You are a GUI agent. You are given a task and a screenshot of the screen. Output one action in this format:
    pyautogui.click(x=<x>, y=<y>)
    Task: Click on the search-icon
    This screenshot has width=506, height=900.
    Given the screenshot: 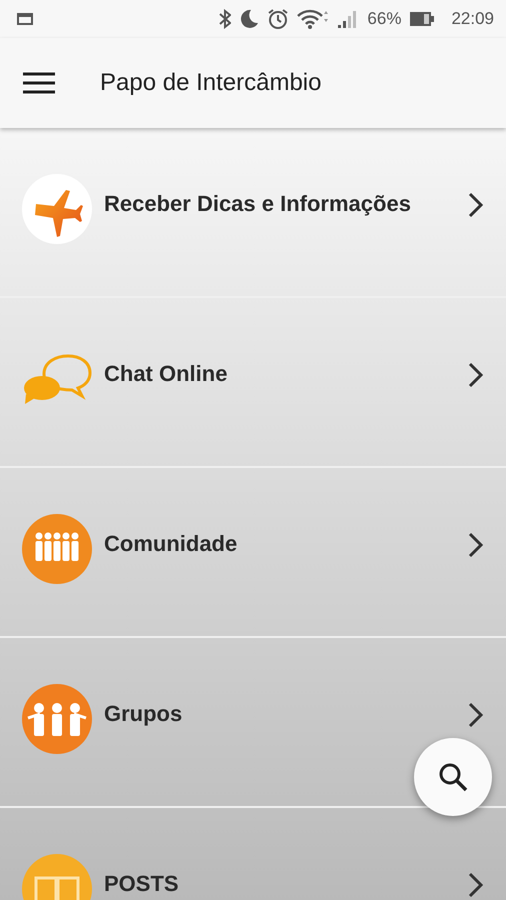 What is the action you would take?
    pyautogui.click(x=453, y=777)
    